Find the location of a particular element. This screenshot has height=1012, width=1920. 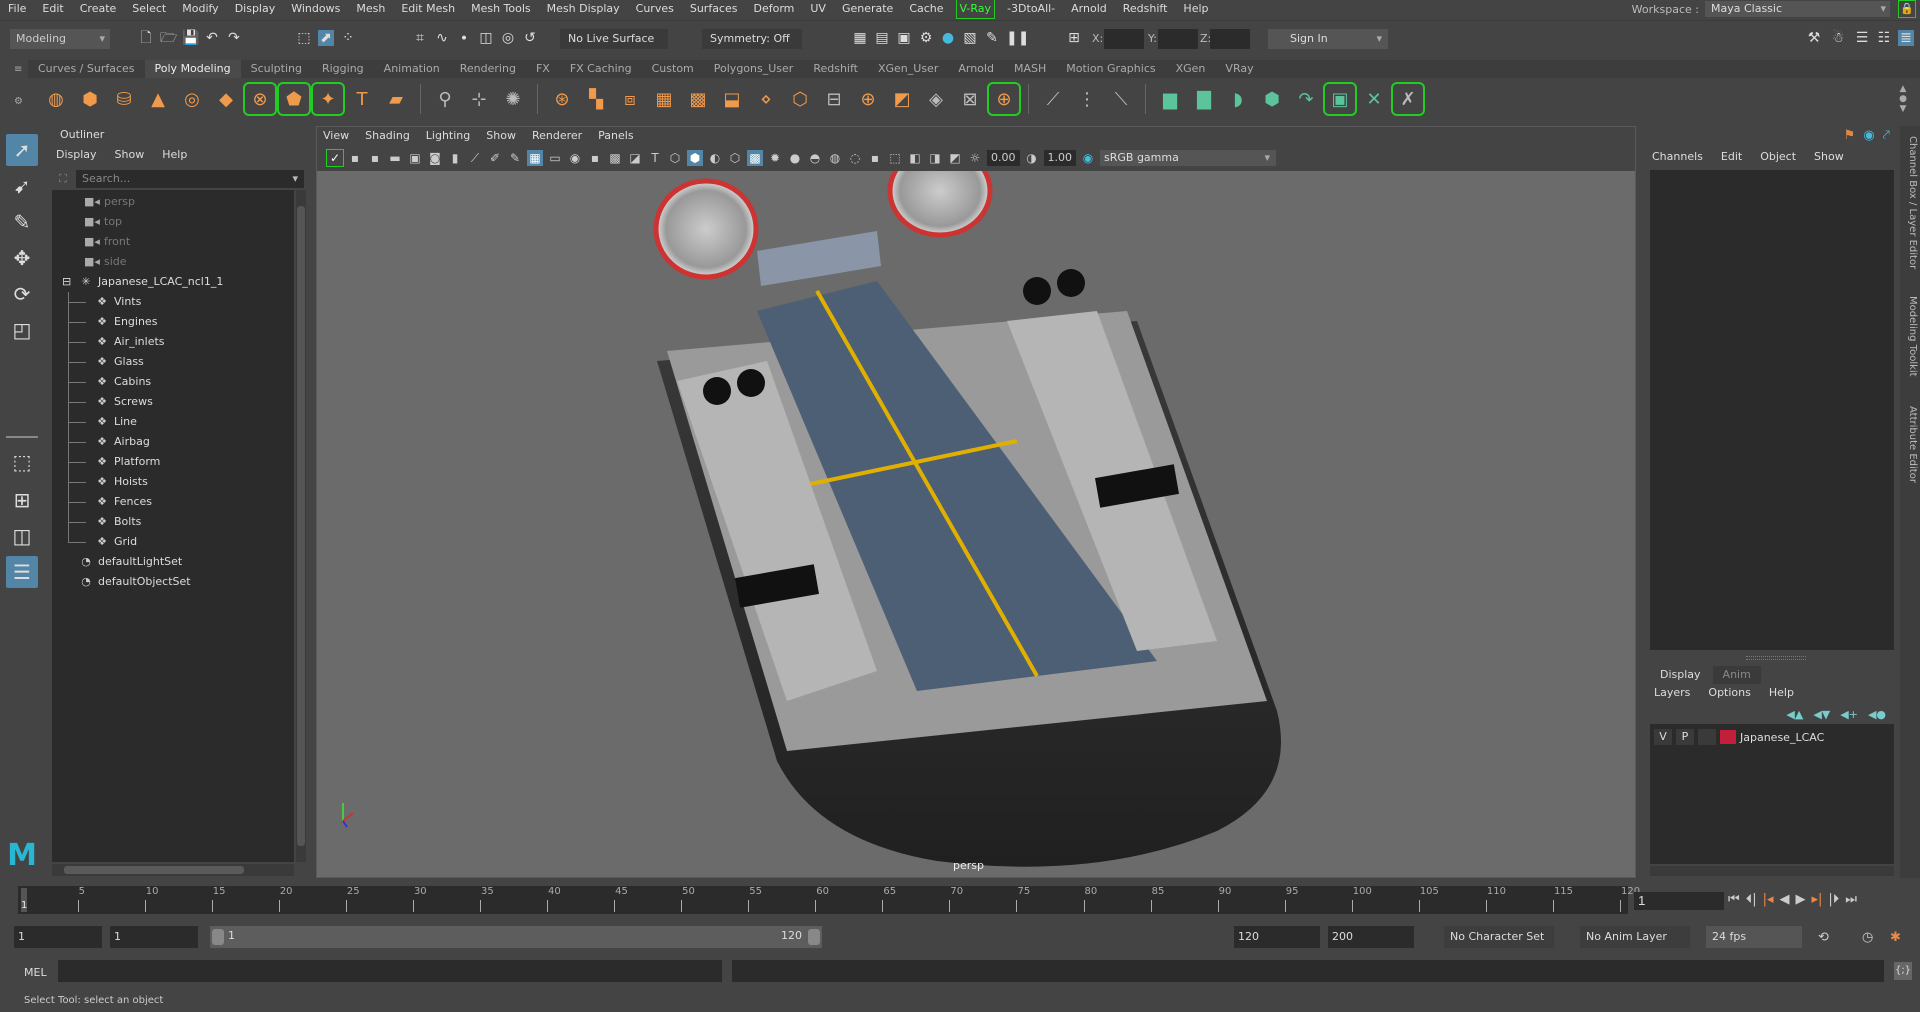

channel-menu-channels: Channels is located at coordinates (1677, 156).